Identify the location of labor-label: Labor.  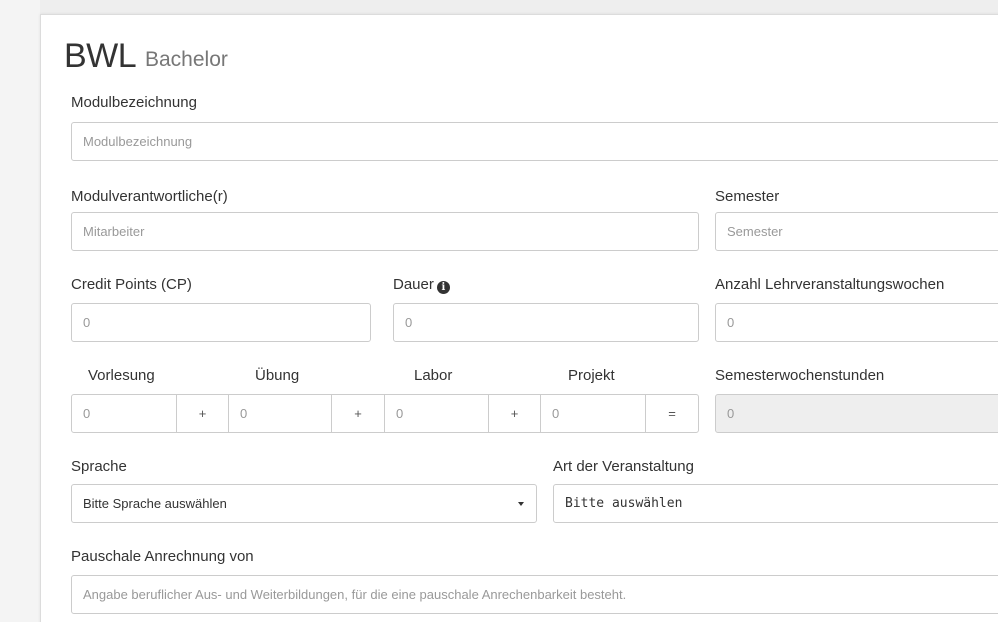
(433, 375).